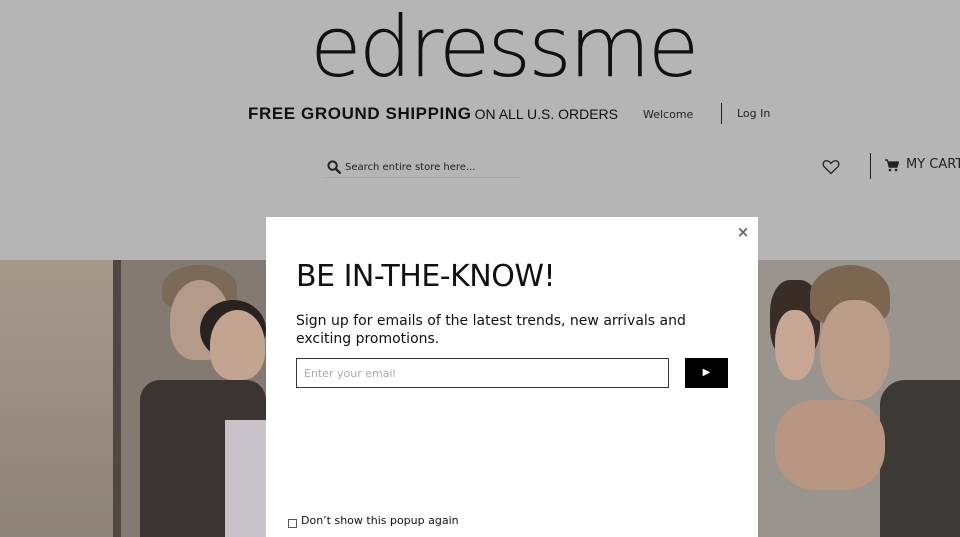 This screenshot has height=537, width=960. Describe the element at coordinates (117, 398) in the screenshot. I see `hero-door-edge` at that location.